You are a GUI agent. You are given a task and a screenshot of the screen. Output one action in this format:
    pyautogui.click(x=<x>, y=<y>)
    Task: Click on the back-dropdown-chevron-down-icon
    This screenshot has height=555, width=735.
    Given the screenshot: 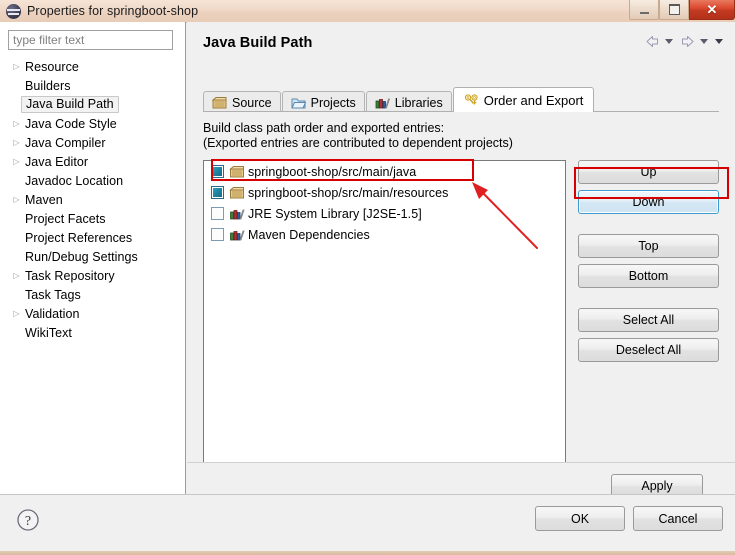 What is the action you would take?
    pyautogui.click(x=669, y=41)
    